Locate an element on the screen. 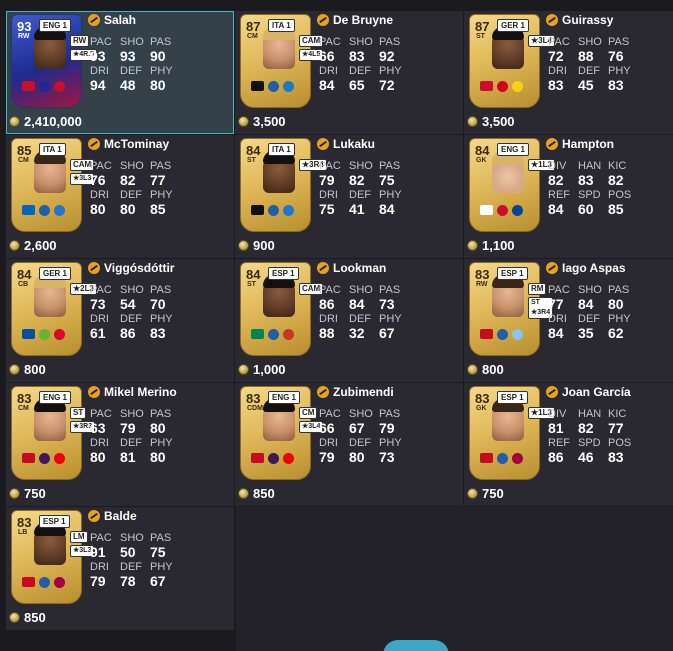  scroll-button is located at coordinates (416, 645).